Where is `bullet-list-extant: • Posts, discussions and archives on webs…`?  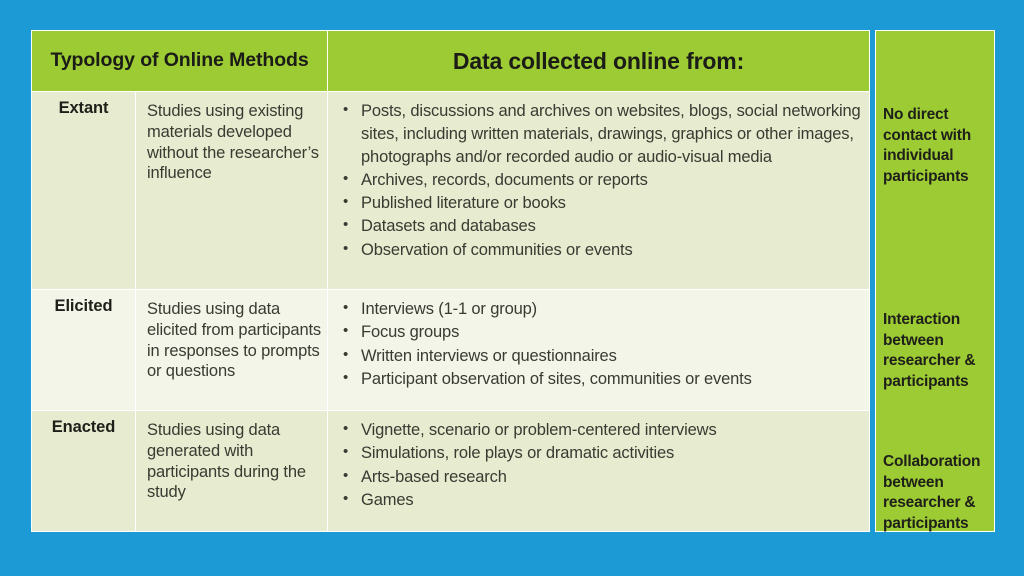
bullet-list-extant: • Posts, discussions and archives on webs… is located at coordinates (598, 180).